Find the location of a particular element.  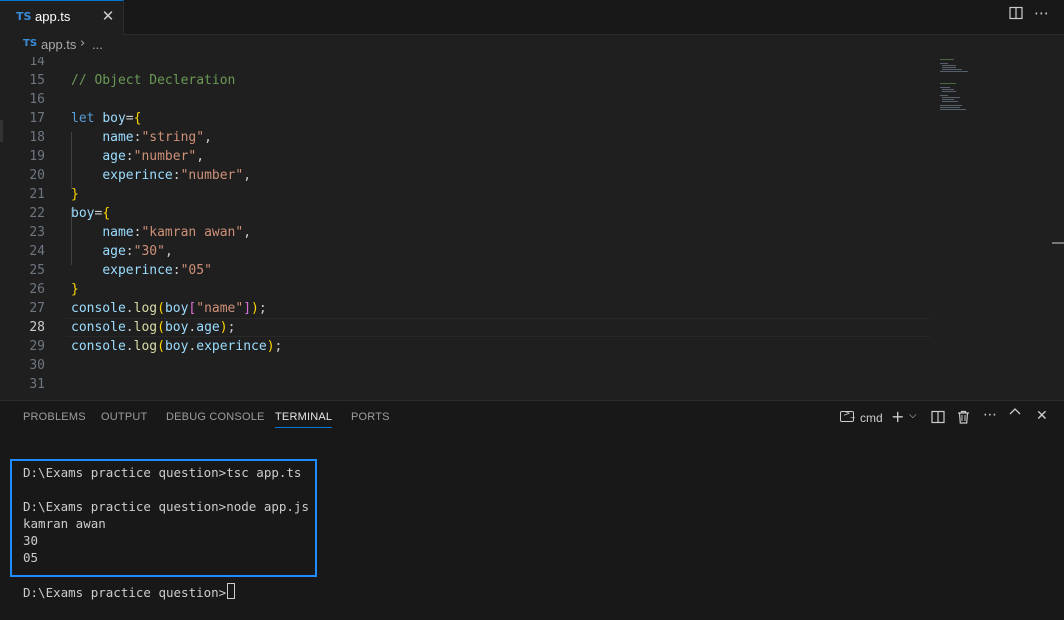

line-number: 30 is located at coordinates (37, 365).